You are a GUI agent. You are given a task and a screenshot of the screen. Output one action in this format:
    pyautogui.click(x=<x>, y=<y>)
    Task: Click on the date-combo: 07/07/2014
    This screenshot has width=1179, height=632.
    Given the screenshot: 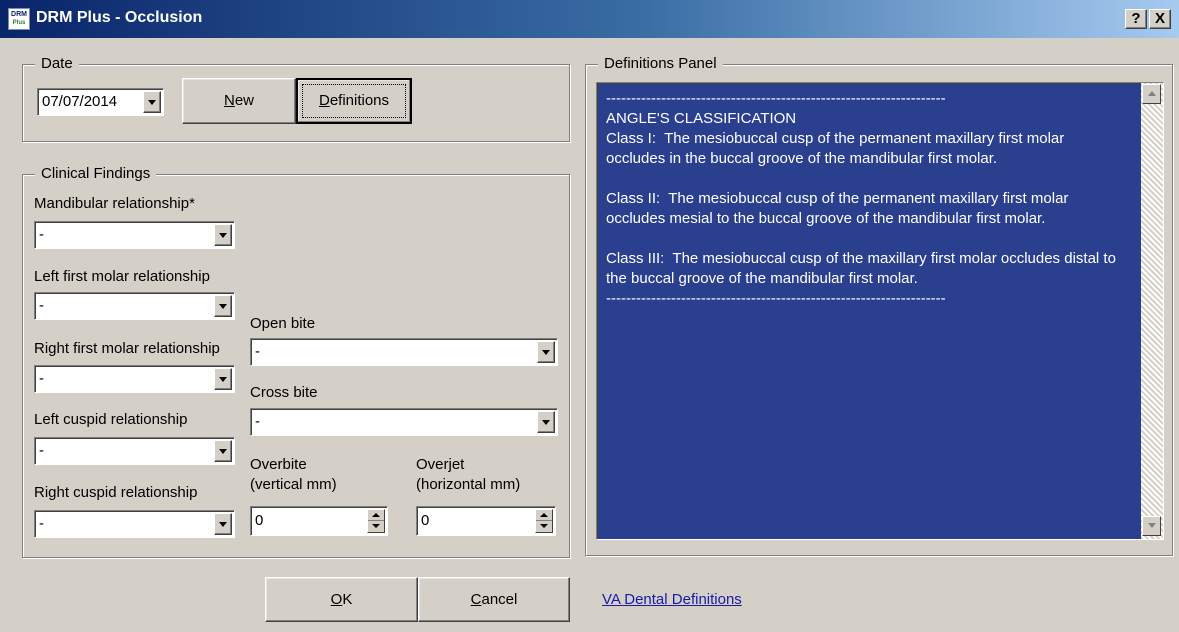 What is the action you would take?
    pyautogui.click(x=100, y=102)
    